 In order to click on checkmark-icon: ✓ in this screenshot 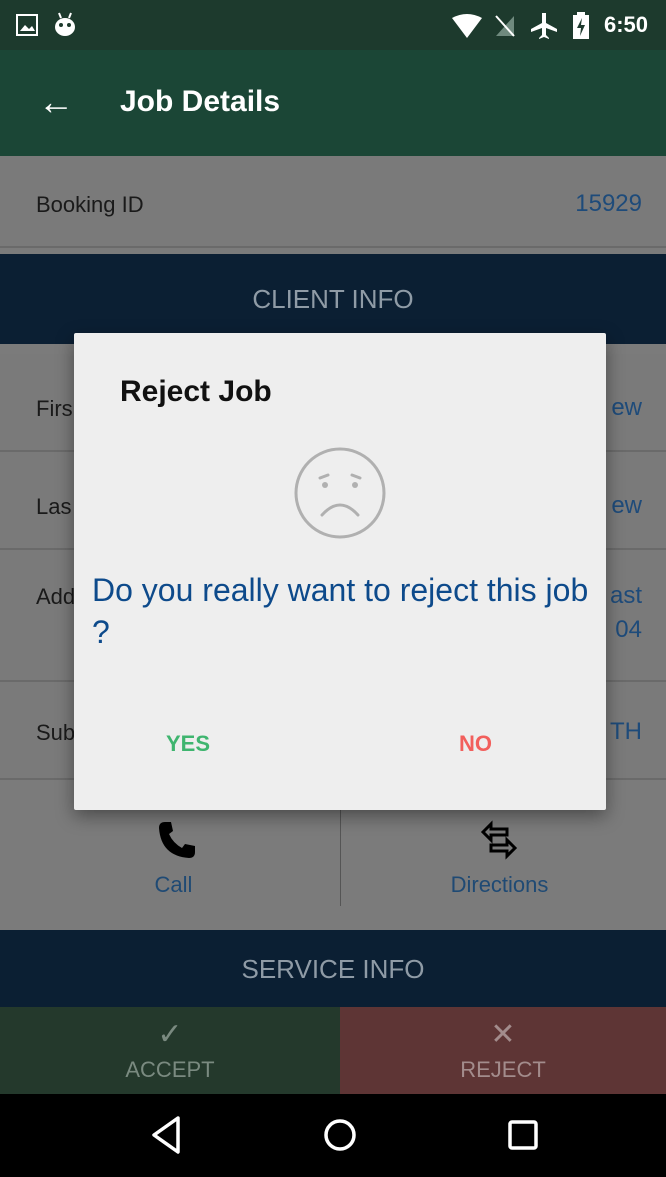, I will do `click(170, 1034)`.